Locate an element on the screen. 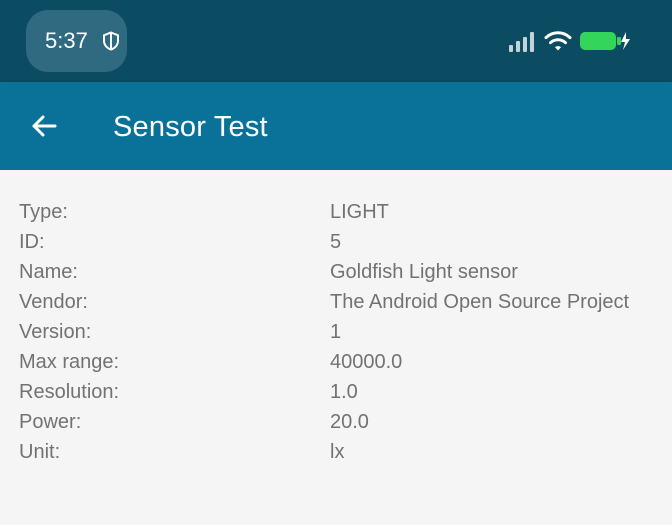 This screenshot has height=525, width=672. row-value: LIGHT is located at coordinates (359, 212).